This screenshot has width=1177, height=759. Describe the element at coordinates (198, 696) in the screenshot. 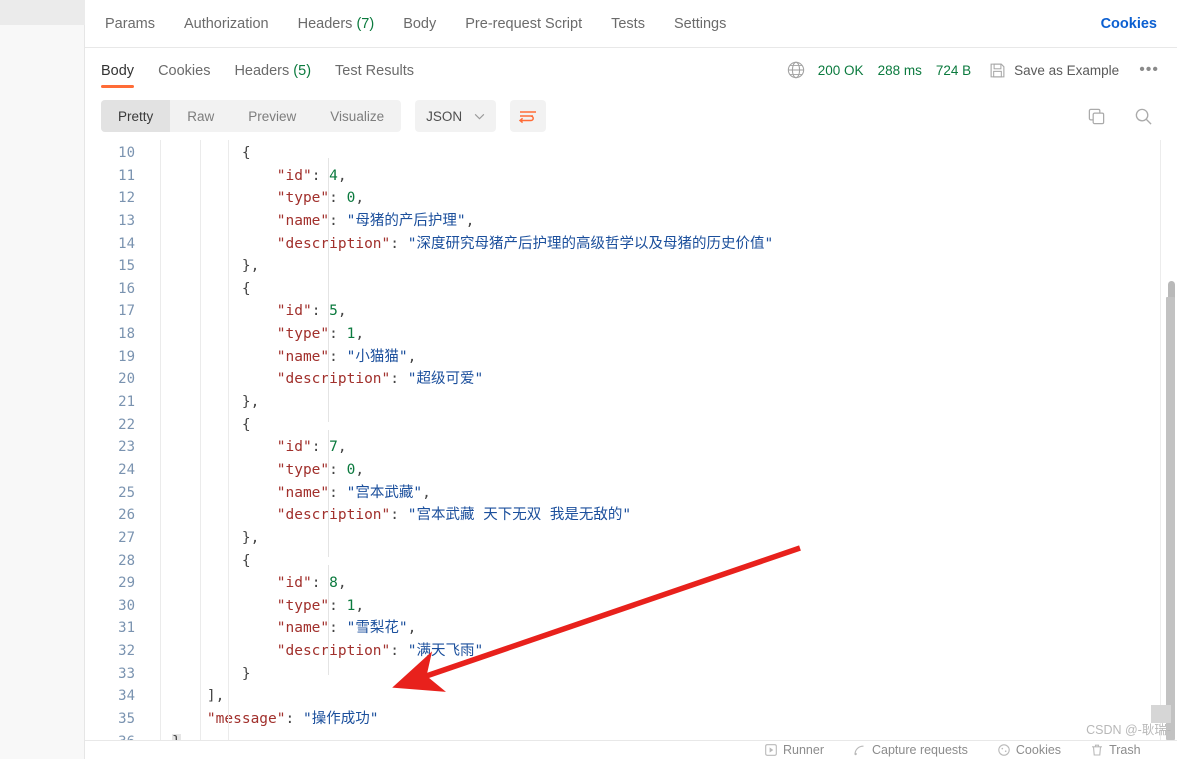

I see `code-line-text: ],` at that location.